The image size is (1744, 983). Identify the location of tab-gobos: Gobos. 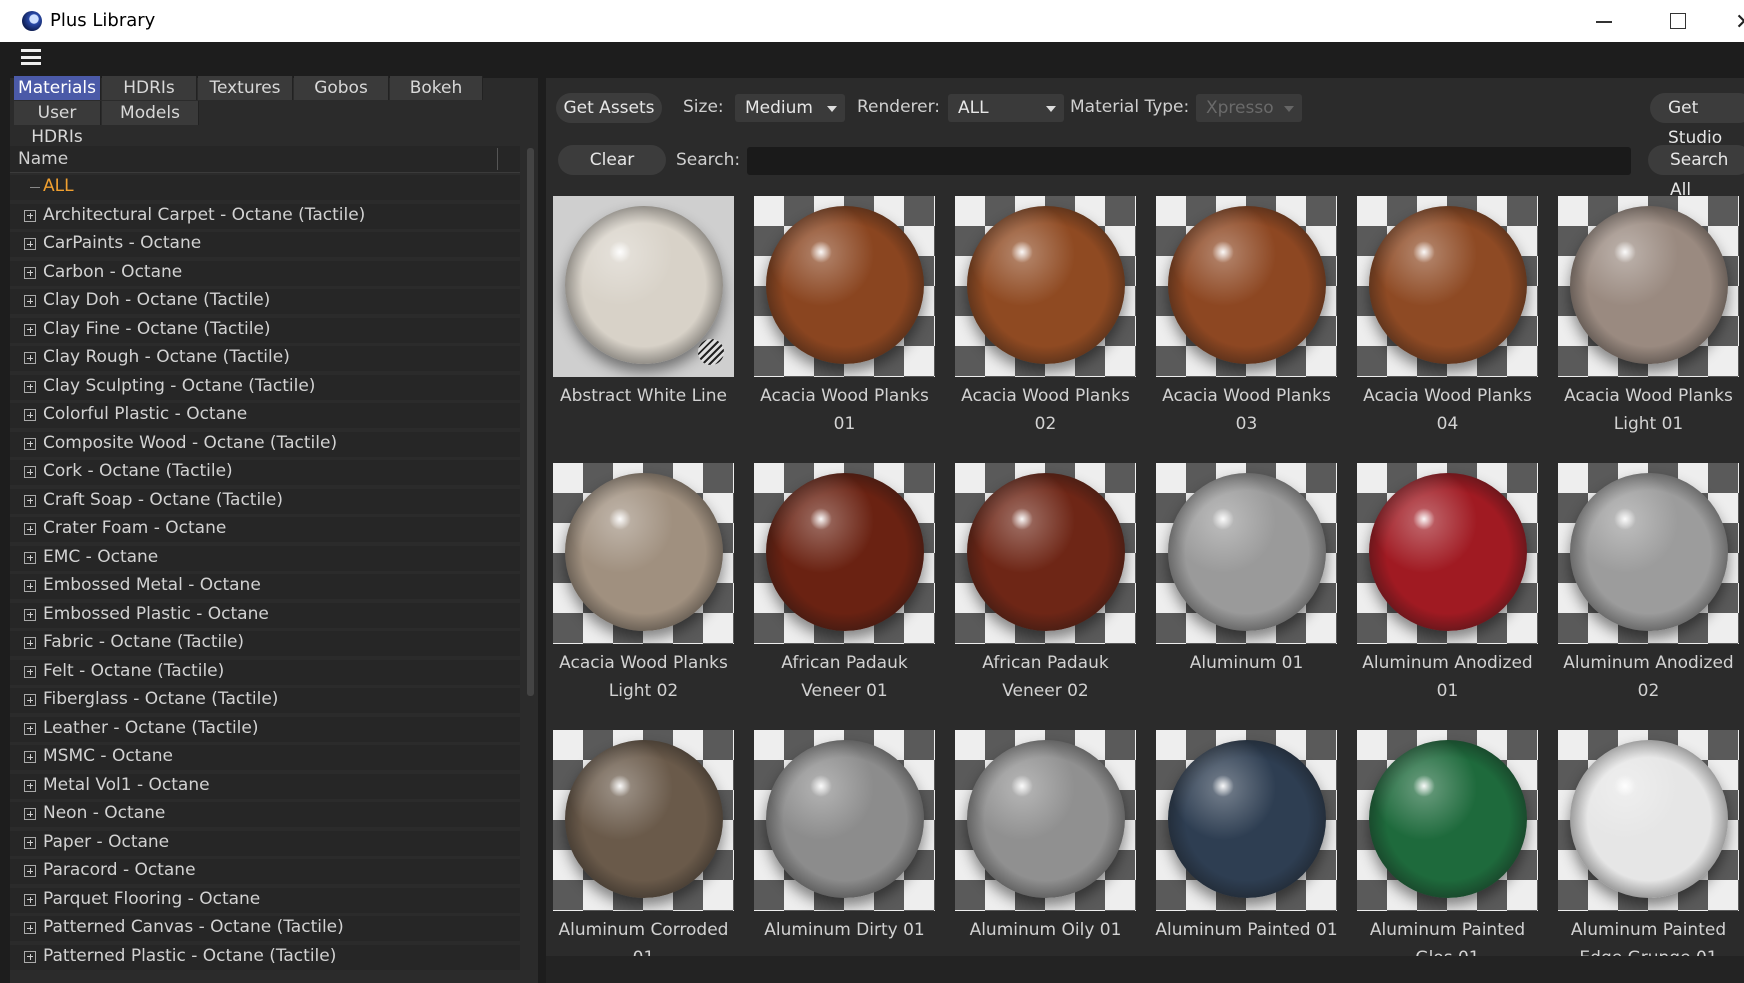
(341, 88).